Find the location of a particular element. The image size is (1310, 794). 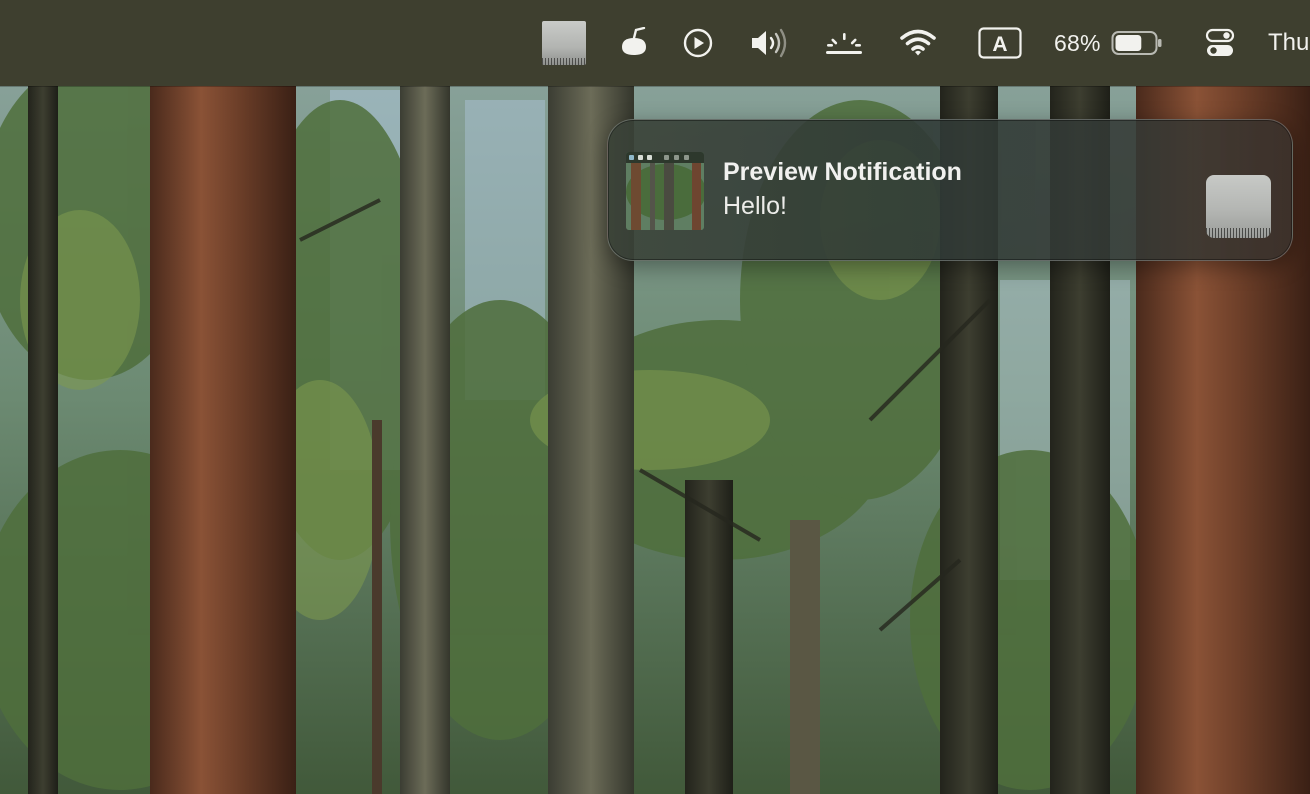

input-source-icon: A is located at coordinates (1000, 43).